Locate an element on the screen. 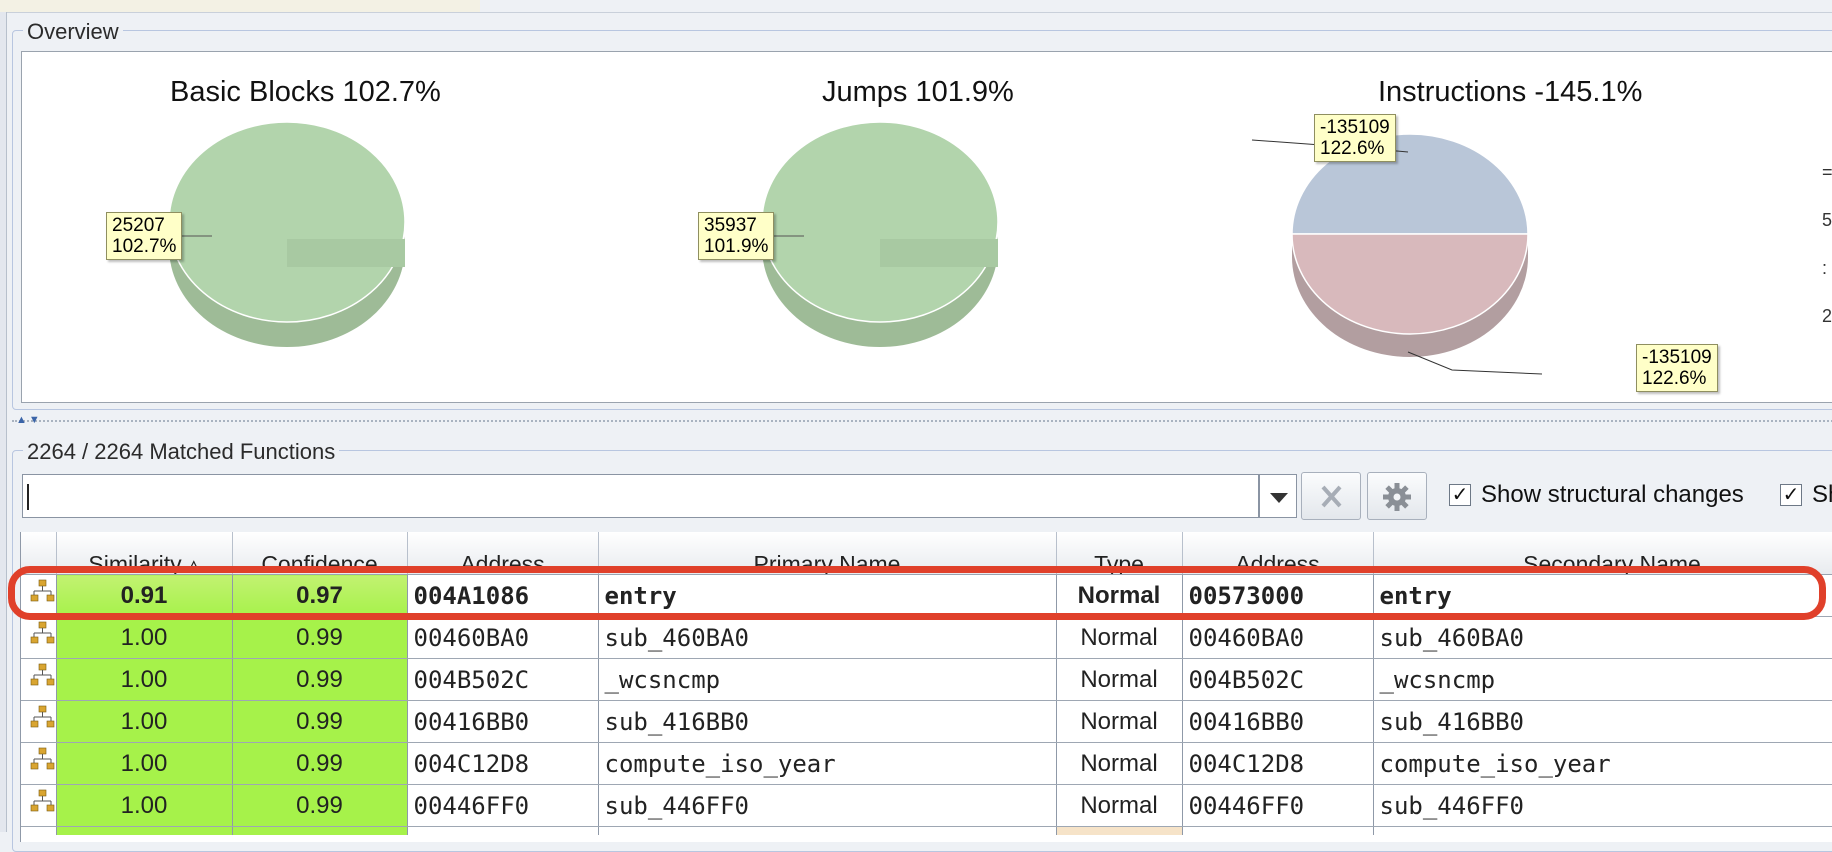  clipped-axis-char: 2 is located at coordinates (1827, 316).